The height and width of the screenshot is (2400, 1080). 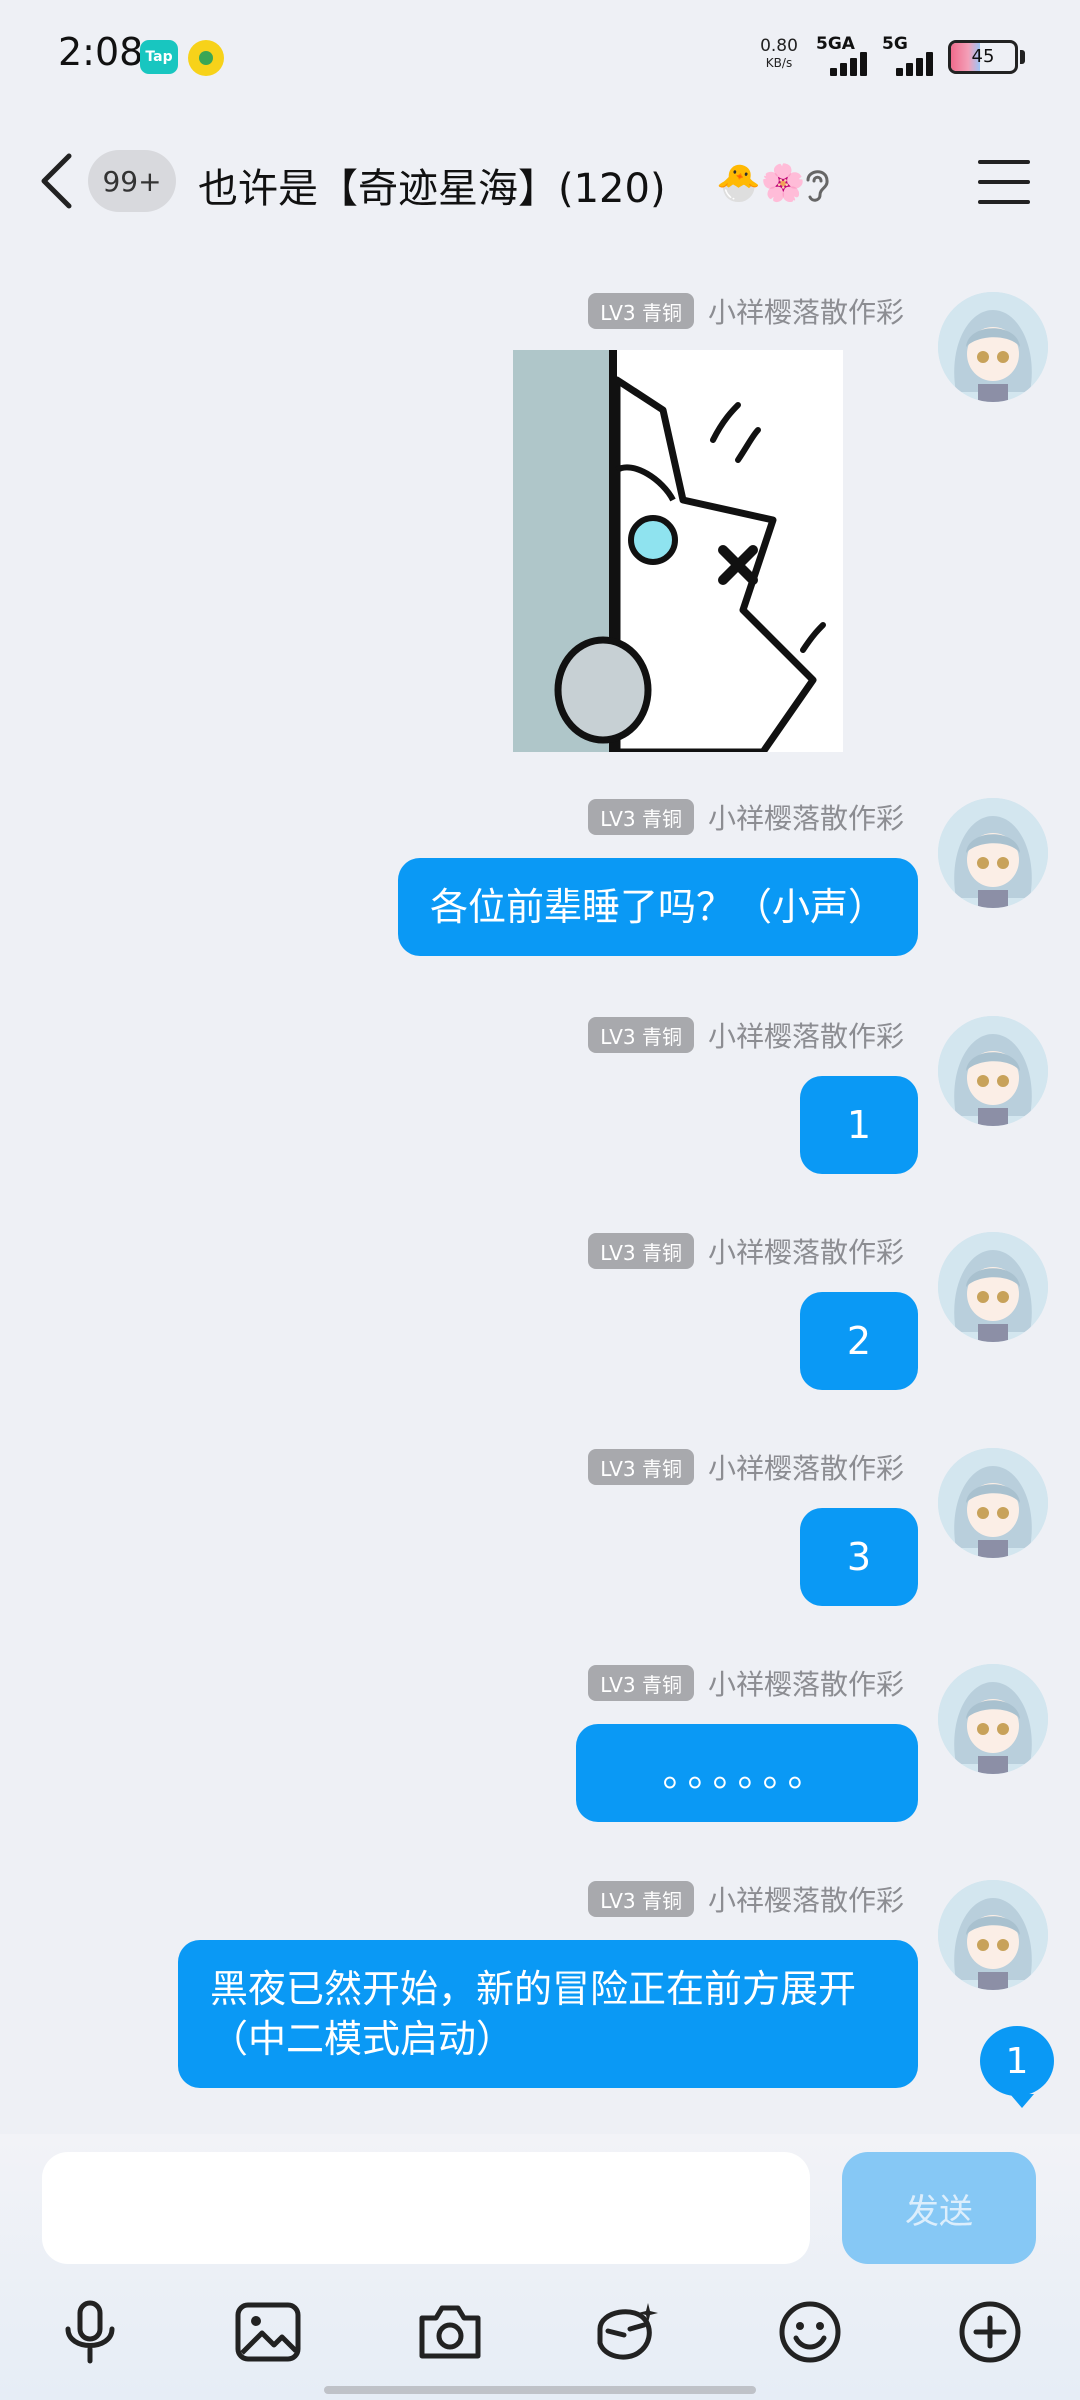 What do you see at coordinates (859, 1125) in the screenshot?
I see `message-bubble: 1` at bounding box center [859, 1125].